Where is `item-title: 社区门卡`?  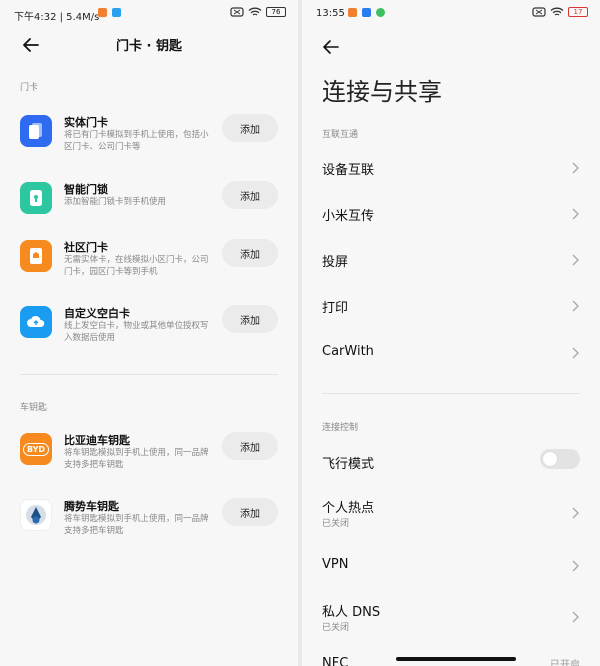
item-title: 社区门卡 is located at coordinates (86, 247).